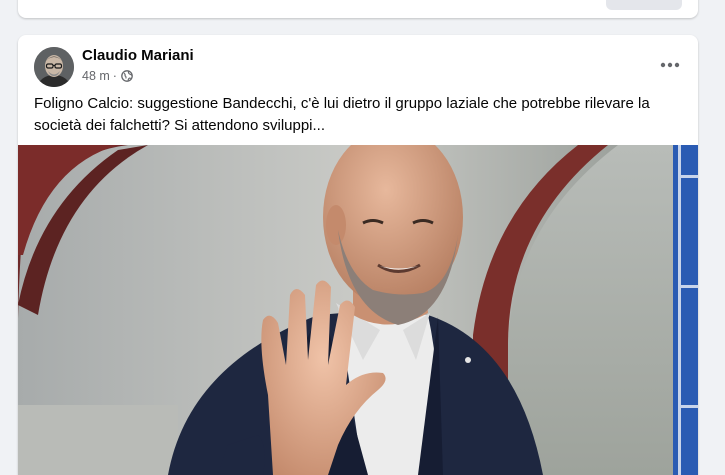  I want to click on author-name: Claudio Mariani, so click(138, 55).